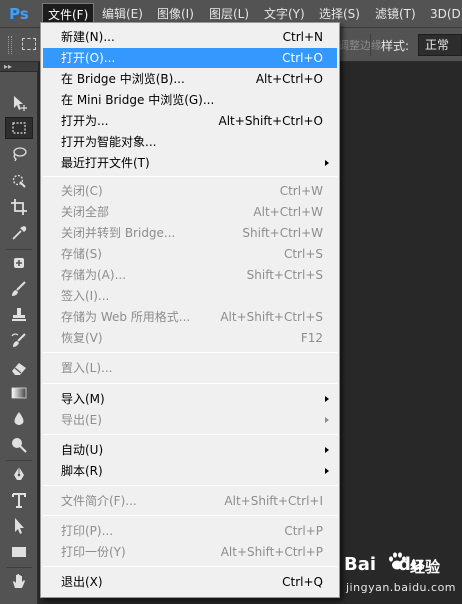 Image resolution: width=462 pixels, height=604 pixels. Describe the element at coordinates (19, 207) in the screenshot. I see `crop-tool-icon` at that location.